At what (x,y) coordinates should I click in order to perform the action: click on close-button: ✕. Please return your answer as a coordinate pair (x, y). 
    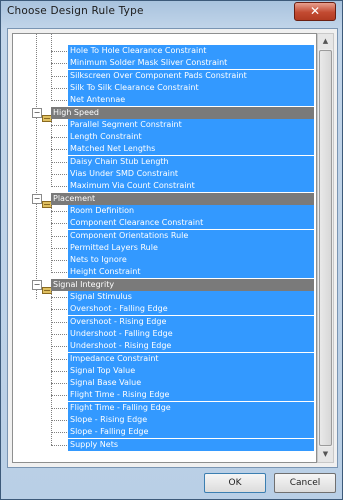
    Looking at the image, I should click on (315, 11).